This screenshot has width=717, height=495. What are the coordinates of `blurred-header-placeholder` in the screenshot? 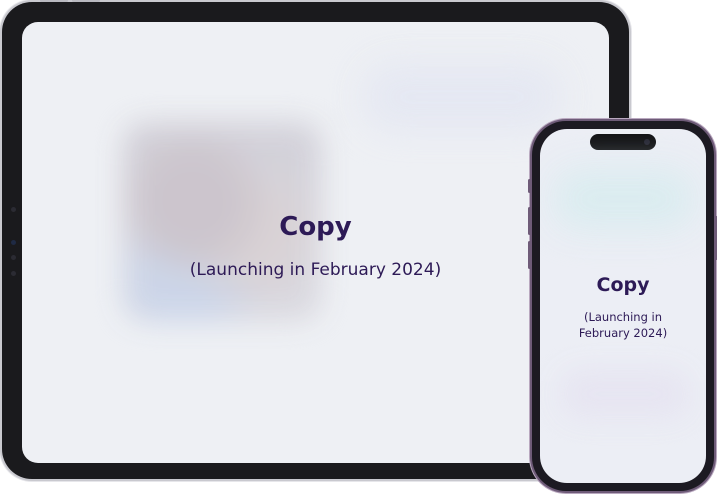 It's located at (462, 97).